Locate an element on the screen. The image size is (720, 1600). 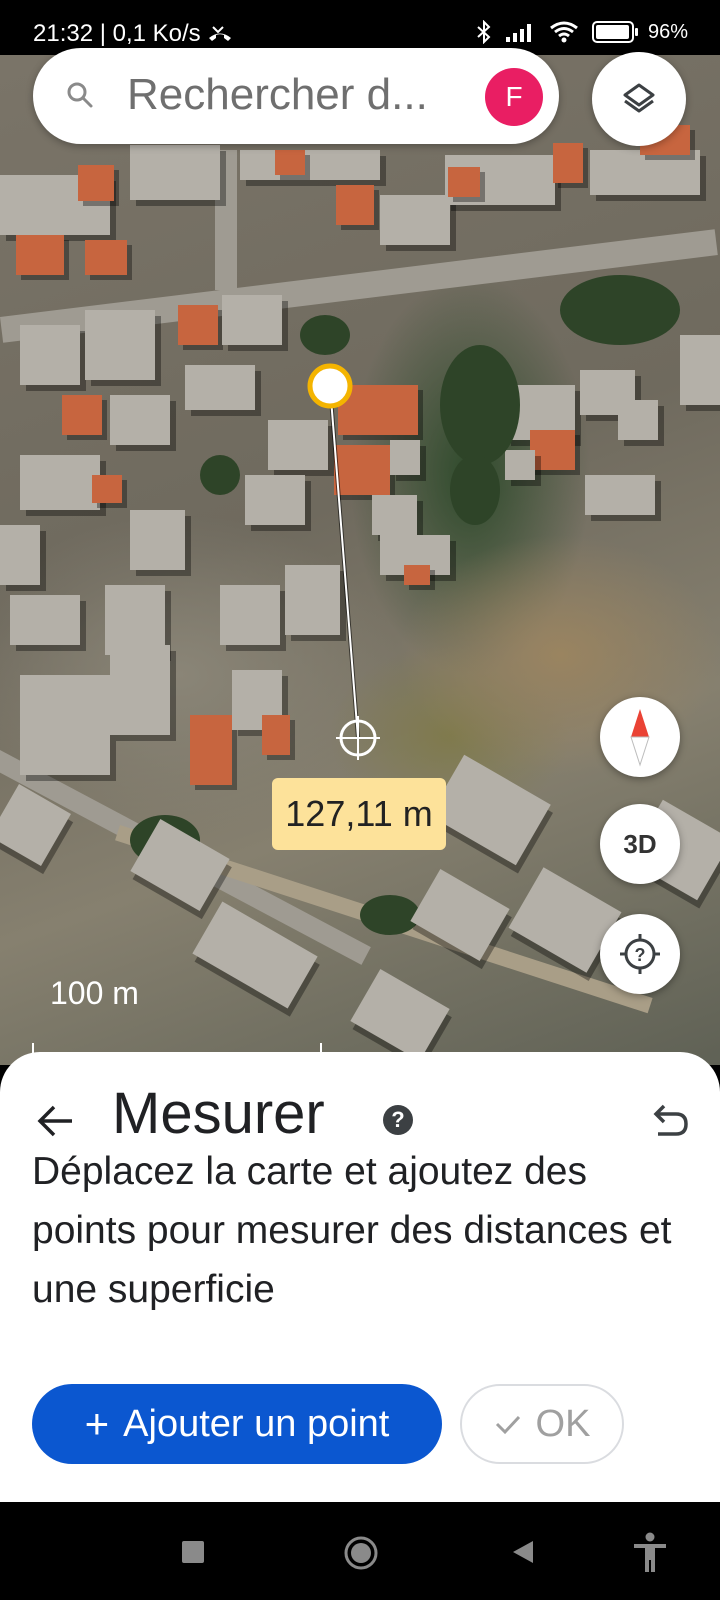
search-bar: Rechercher d... F is located at coordinates (296, 96).